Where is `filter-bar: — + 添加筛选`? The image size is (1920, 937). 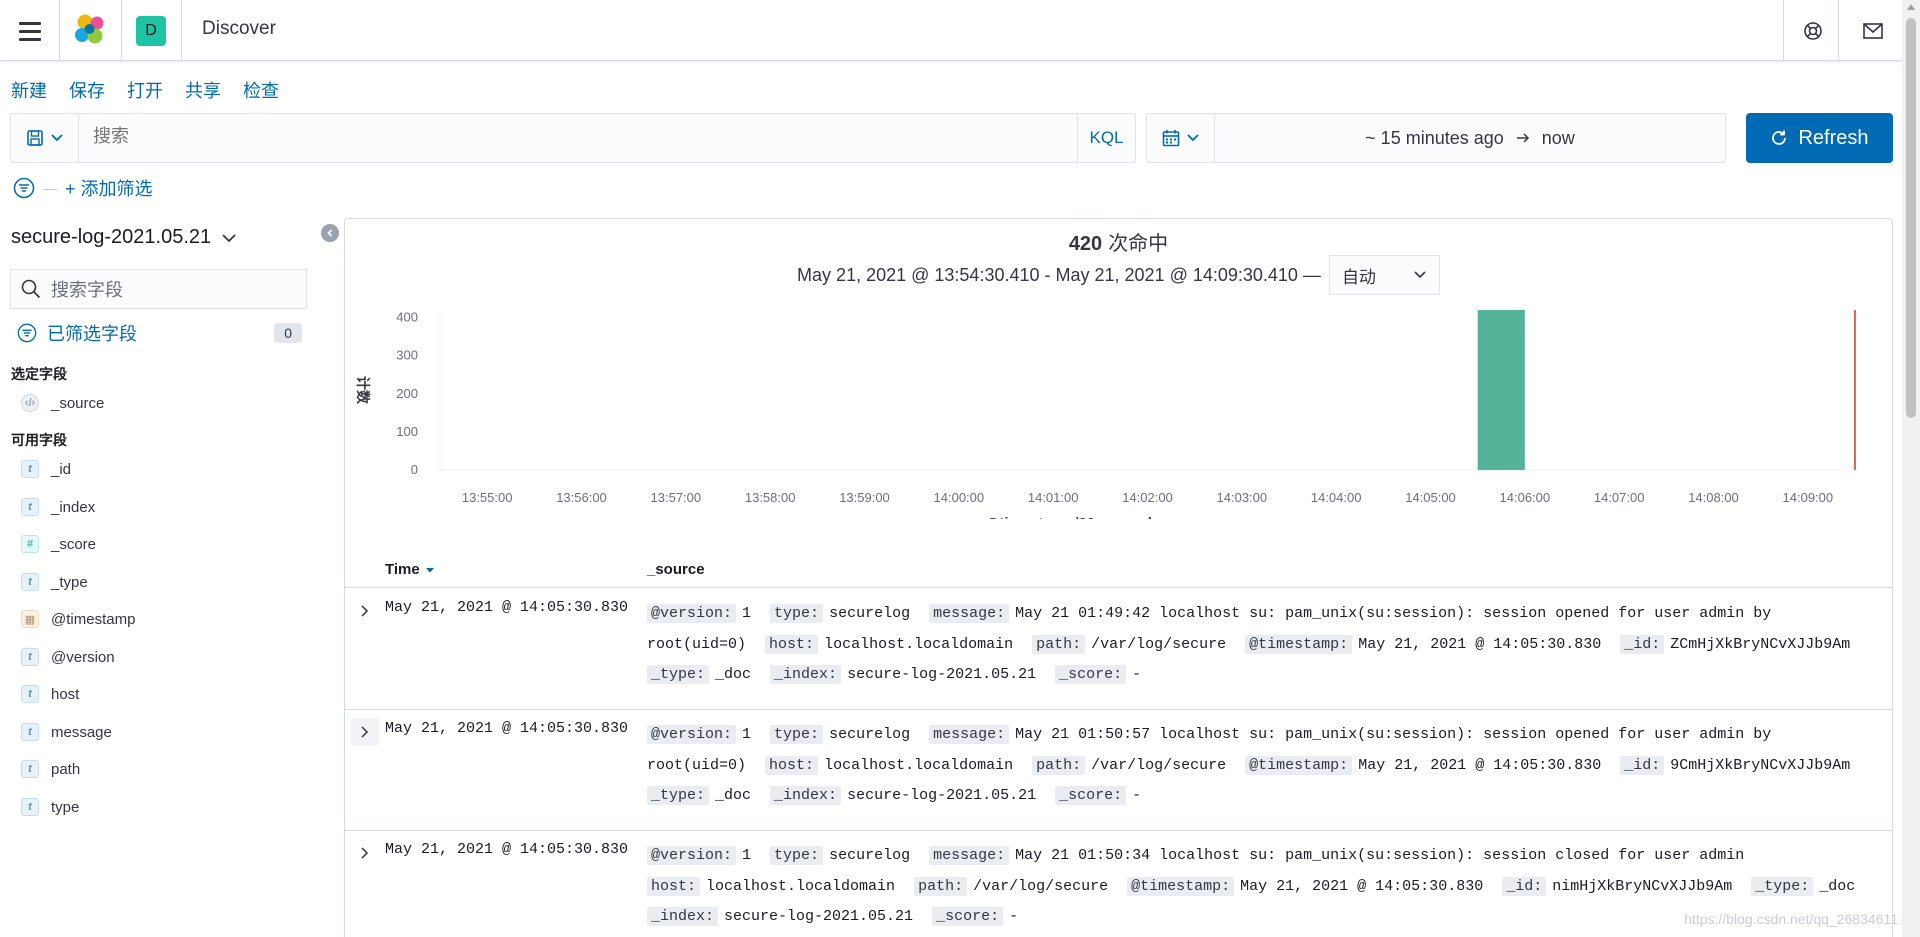 filter-bar: — + 添加筛选 is located at coordinates (83, 188).